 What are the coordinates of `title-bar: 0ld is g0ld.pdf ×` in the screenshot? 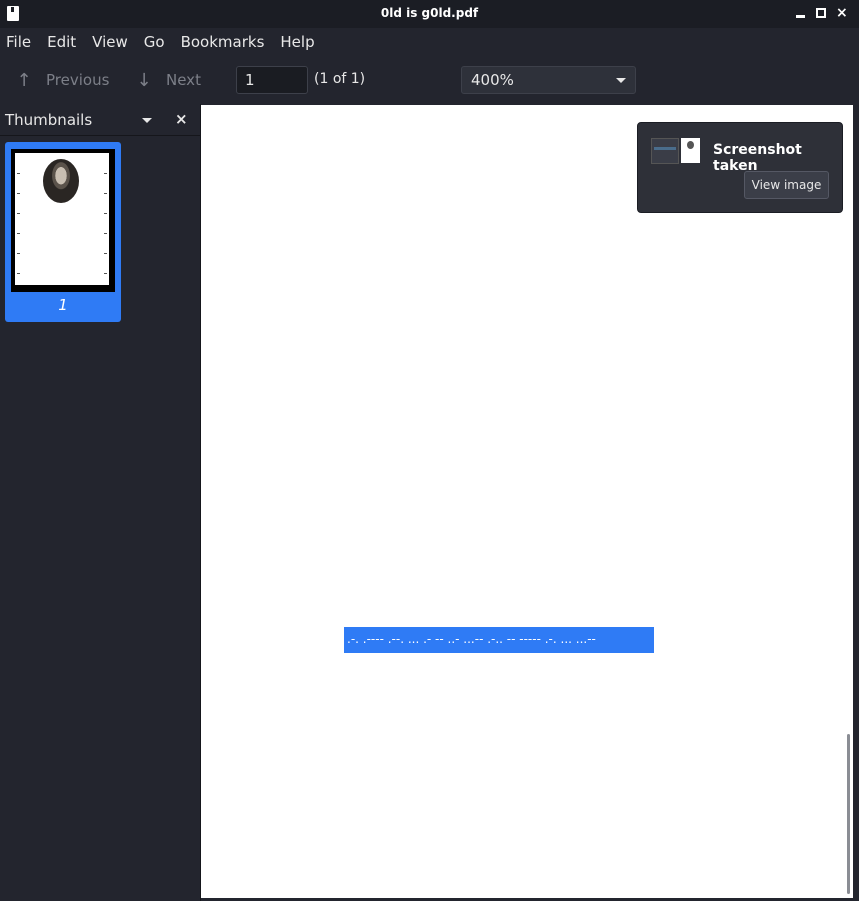 It's located at (429, 14).